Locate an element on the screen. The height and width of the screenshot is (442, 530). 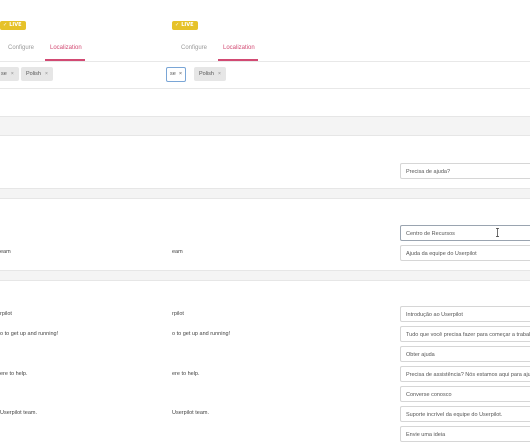
translation-input: Precisa de ajuda? is located at coordinates (465, 171).